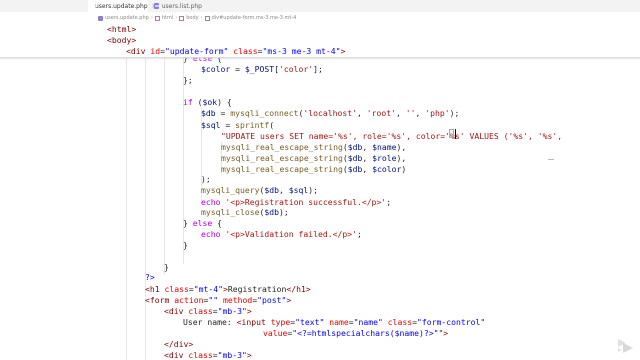  I want to click on pluralsight-logo-icon, so click(625, 346).